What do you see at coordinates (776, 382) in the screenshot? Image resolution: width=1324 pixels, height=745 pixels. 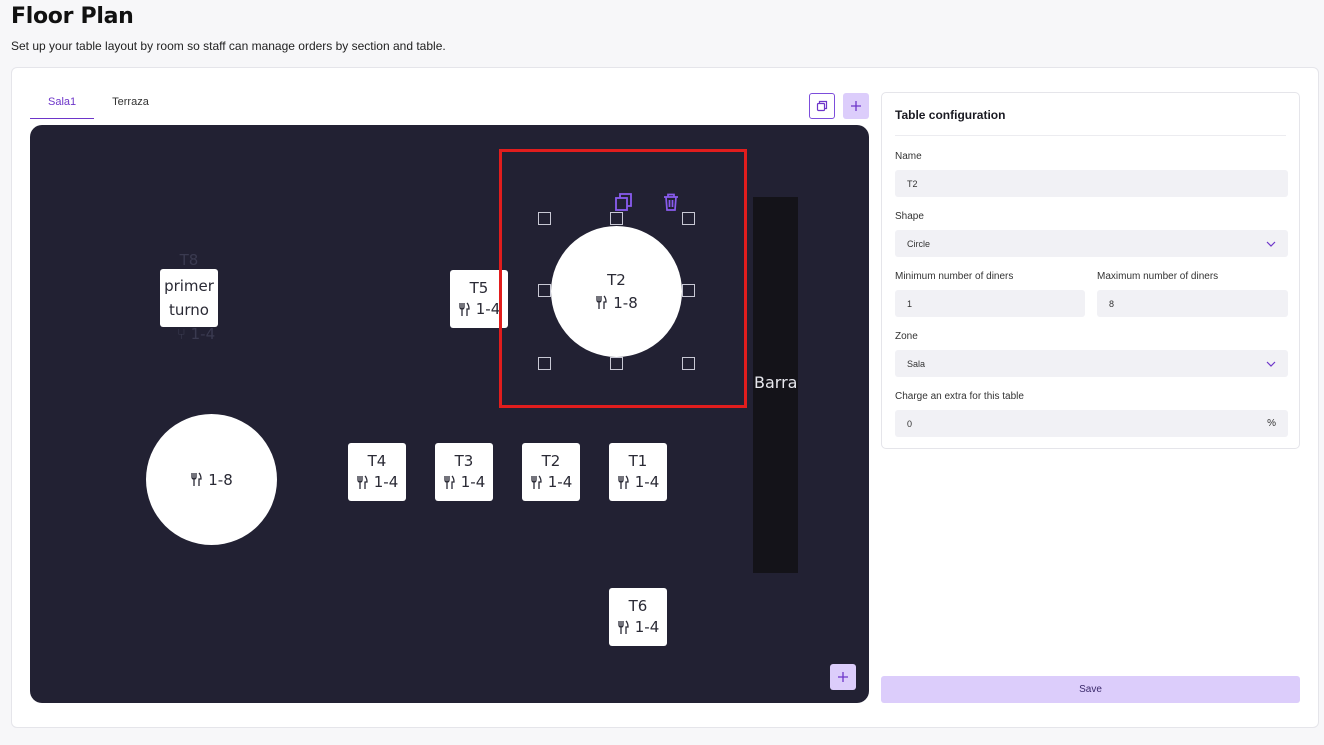 I see `bar-label: Barra` at bounding box center [776, 382].